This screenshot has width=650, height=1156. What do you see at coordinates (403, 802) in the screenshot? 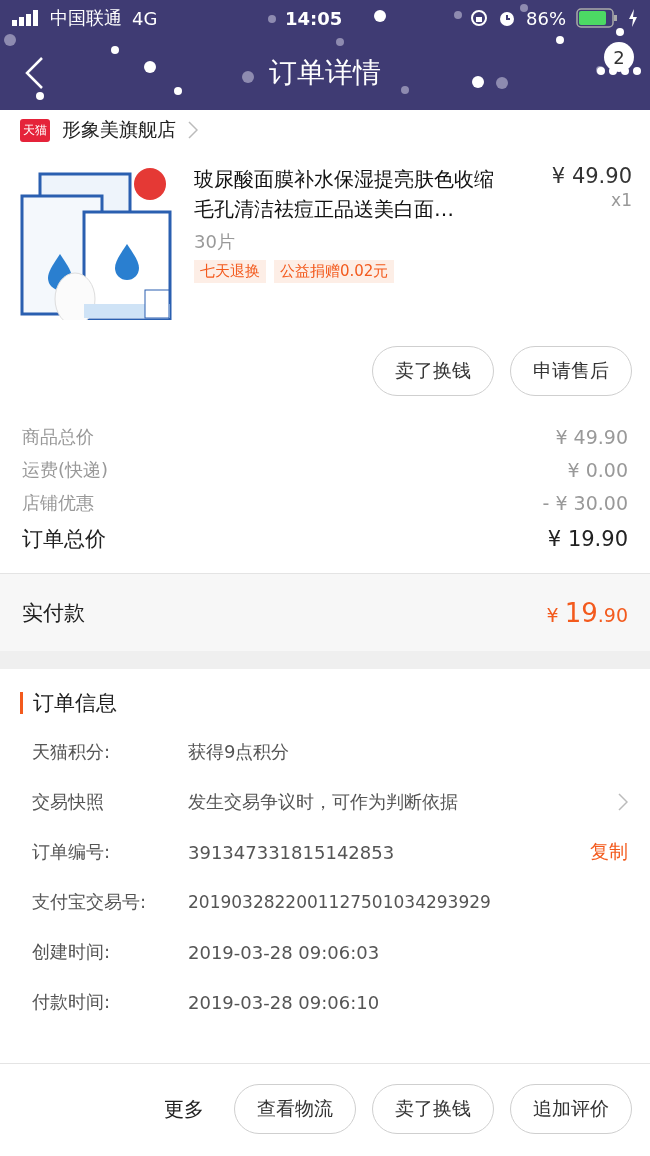
I see `info-value: 发生交易争议时，可作为判断依据` at bounding box center [403, 802].